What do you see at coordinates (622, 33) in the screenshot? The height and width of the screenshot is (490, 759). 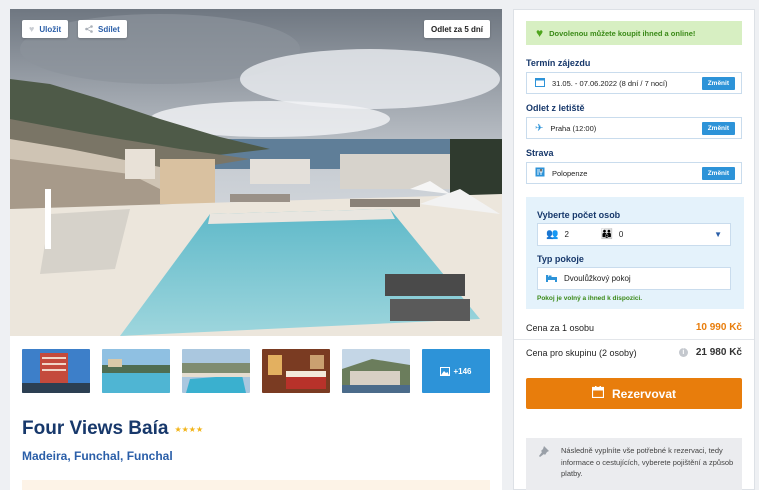 I see `notice-text: Dovolenou můžete koupit ihned a online!` at bounding box center [622, 33].